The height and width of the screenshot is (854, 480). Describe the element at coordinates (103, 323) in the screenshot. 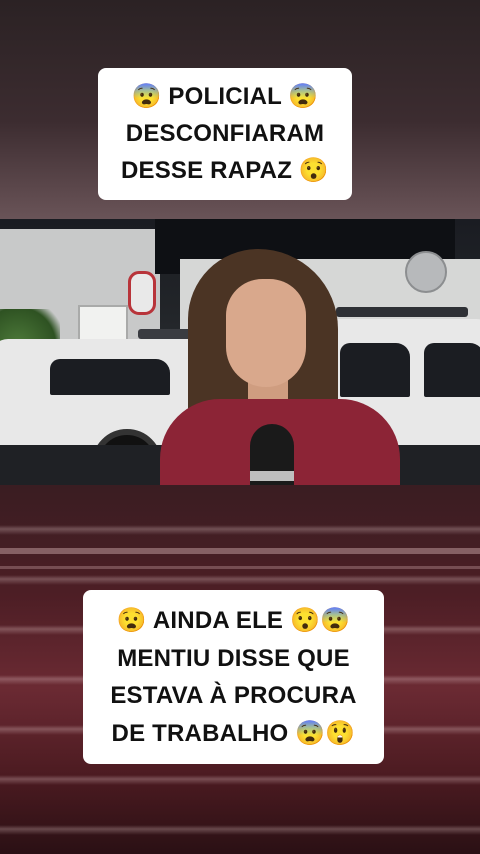

I see `building-window` at that location.